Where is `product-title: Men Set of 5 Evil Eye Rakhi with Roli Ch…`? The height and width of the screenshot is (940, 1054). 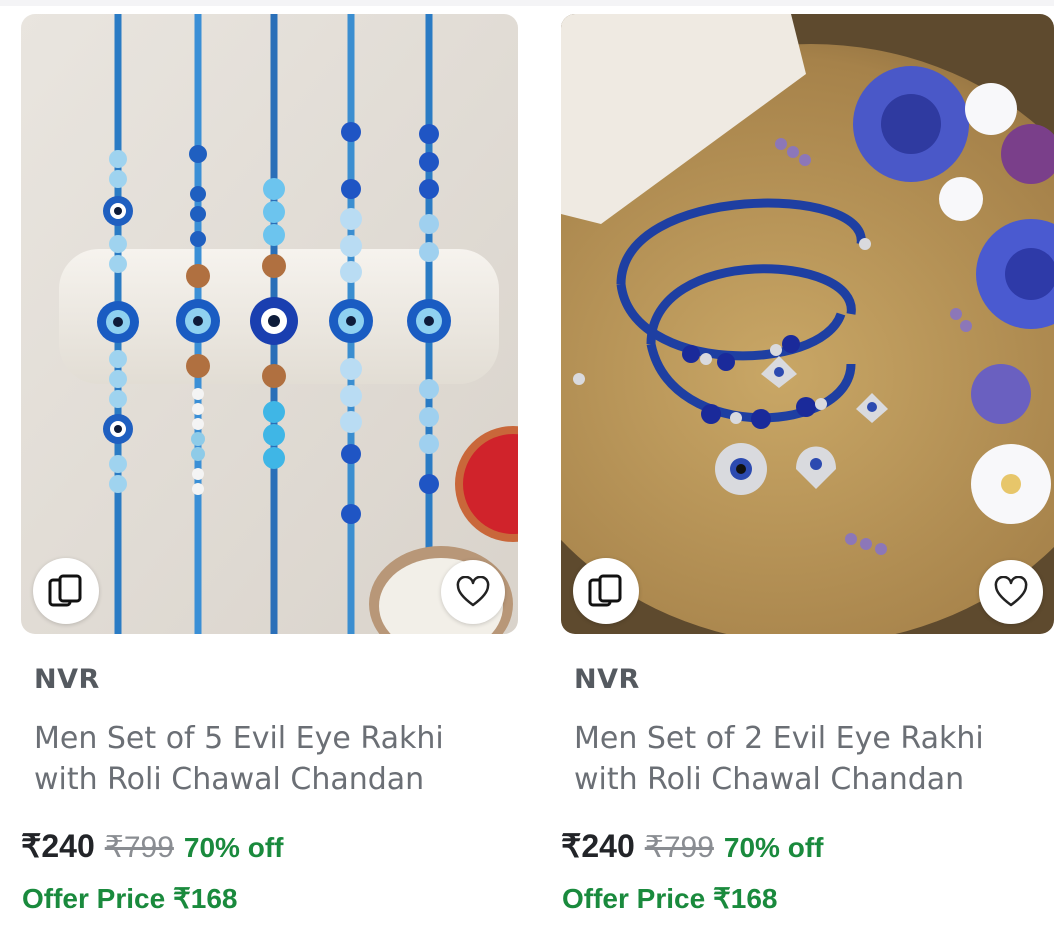 product-title: Men Set of 5 Evil Eye Rakhi with Roli Ch… is located at coordinates (269, 759).